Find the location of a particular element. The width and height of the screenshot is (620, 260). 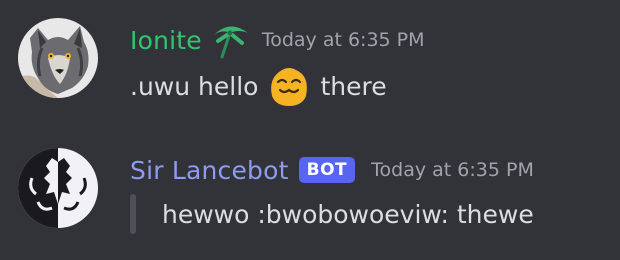

wolf-avatar-icon is located at coordinates (58, 58).